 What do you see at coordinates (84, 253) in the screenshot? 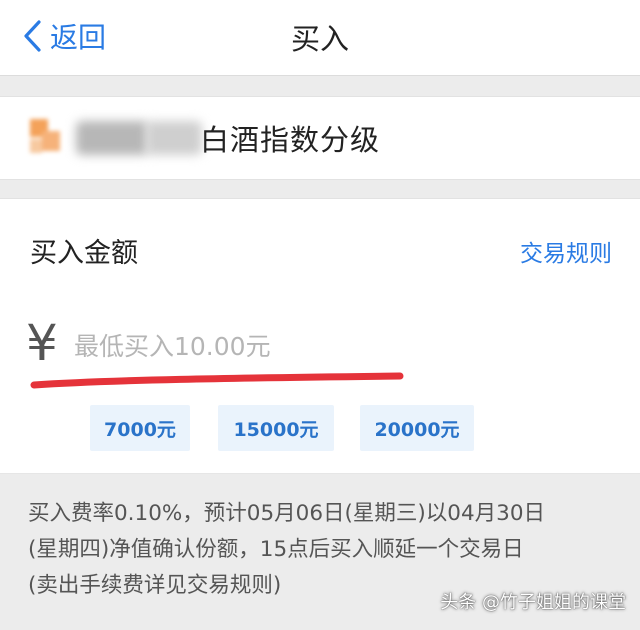
I see `buy-amount-title: 买入金额` at bounding box center [84, 253].